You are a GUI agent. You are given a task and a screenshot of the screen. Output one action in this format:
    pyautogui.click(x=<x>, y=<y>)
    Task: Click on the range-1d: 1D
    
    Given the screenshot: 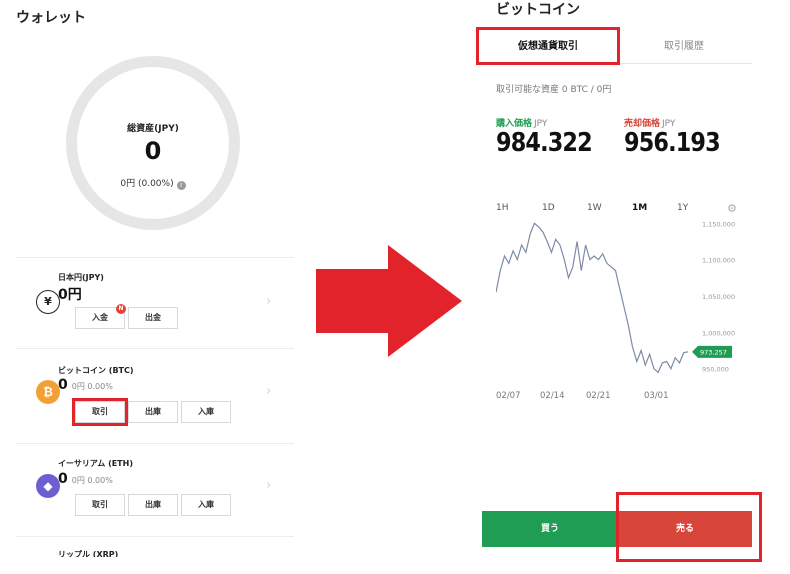 What is the action you would take?
    pyautogui.click(x=548, y=208)
    